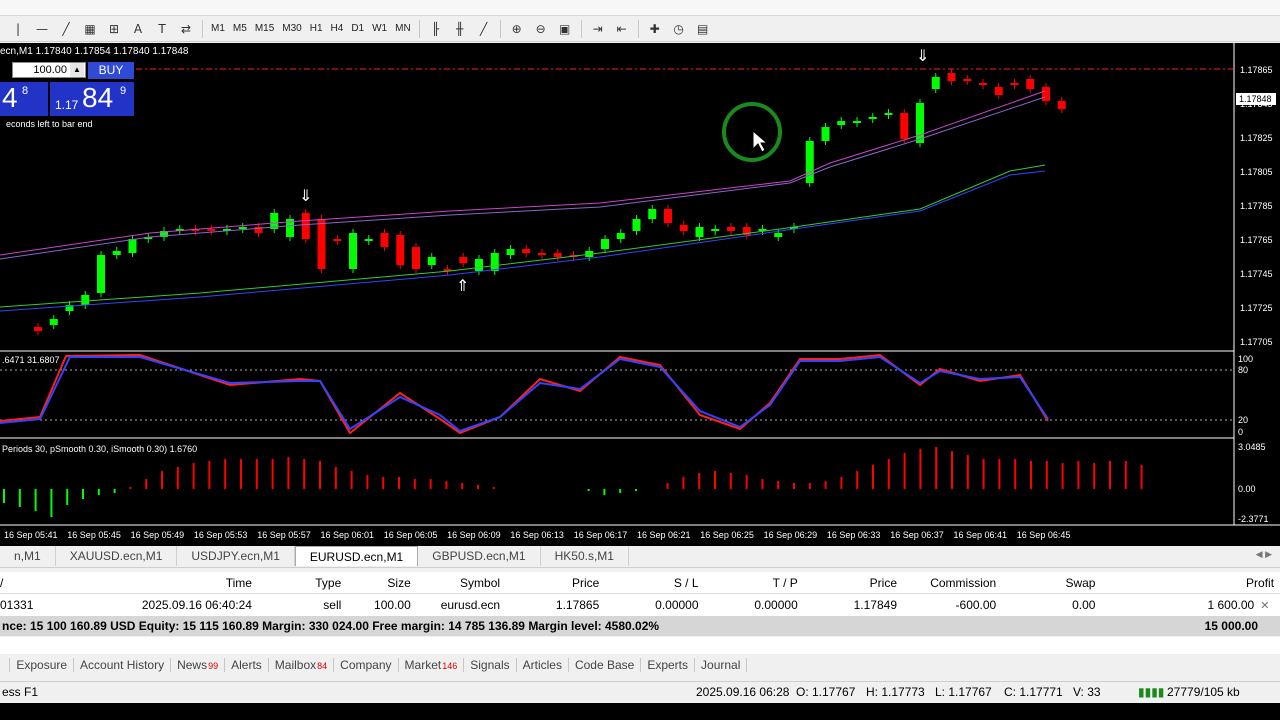  Describe the element at coordinates (381, 583) in the screenshot. I see `col-size: Size` at that location.